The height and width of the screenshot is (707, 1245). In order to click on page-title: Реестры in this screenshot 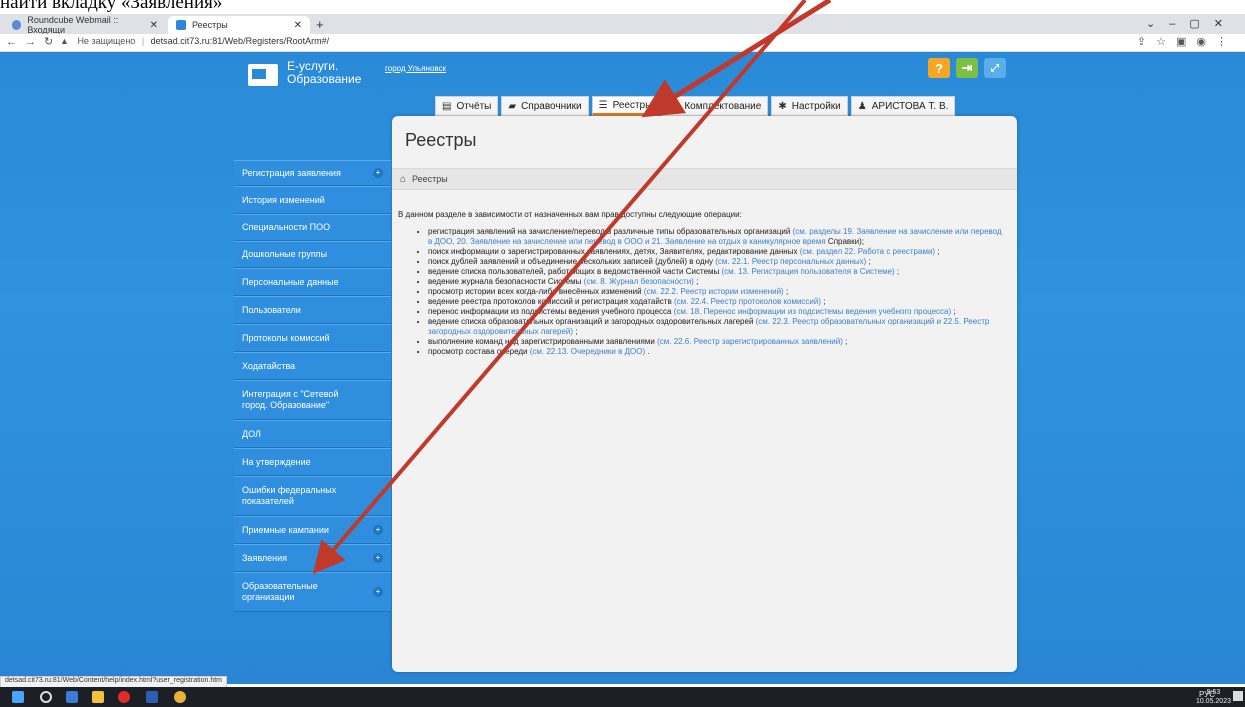, I will do `click(441, 140)`.